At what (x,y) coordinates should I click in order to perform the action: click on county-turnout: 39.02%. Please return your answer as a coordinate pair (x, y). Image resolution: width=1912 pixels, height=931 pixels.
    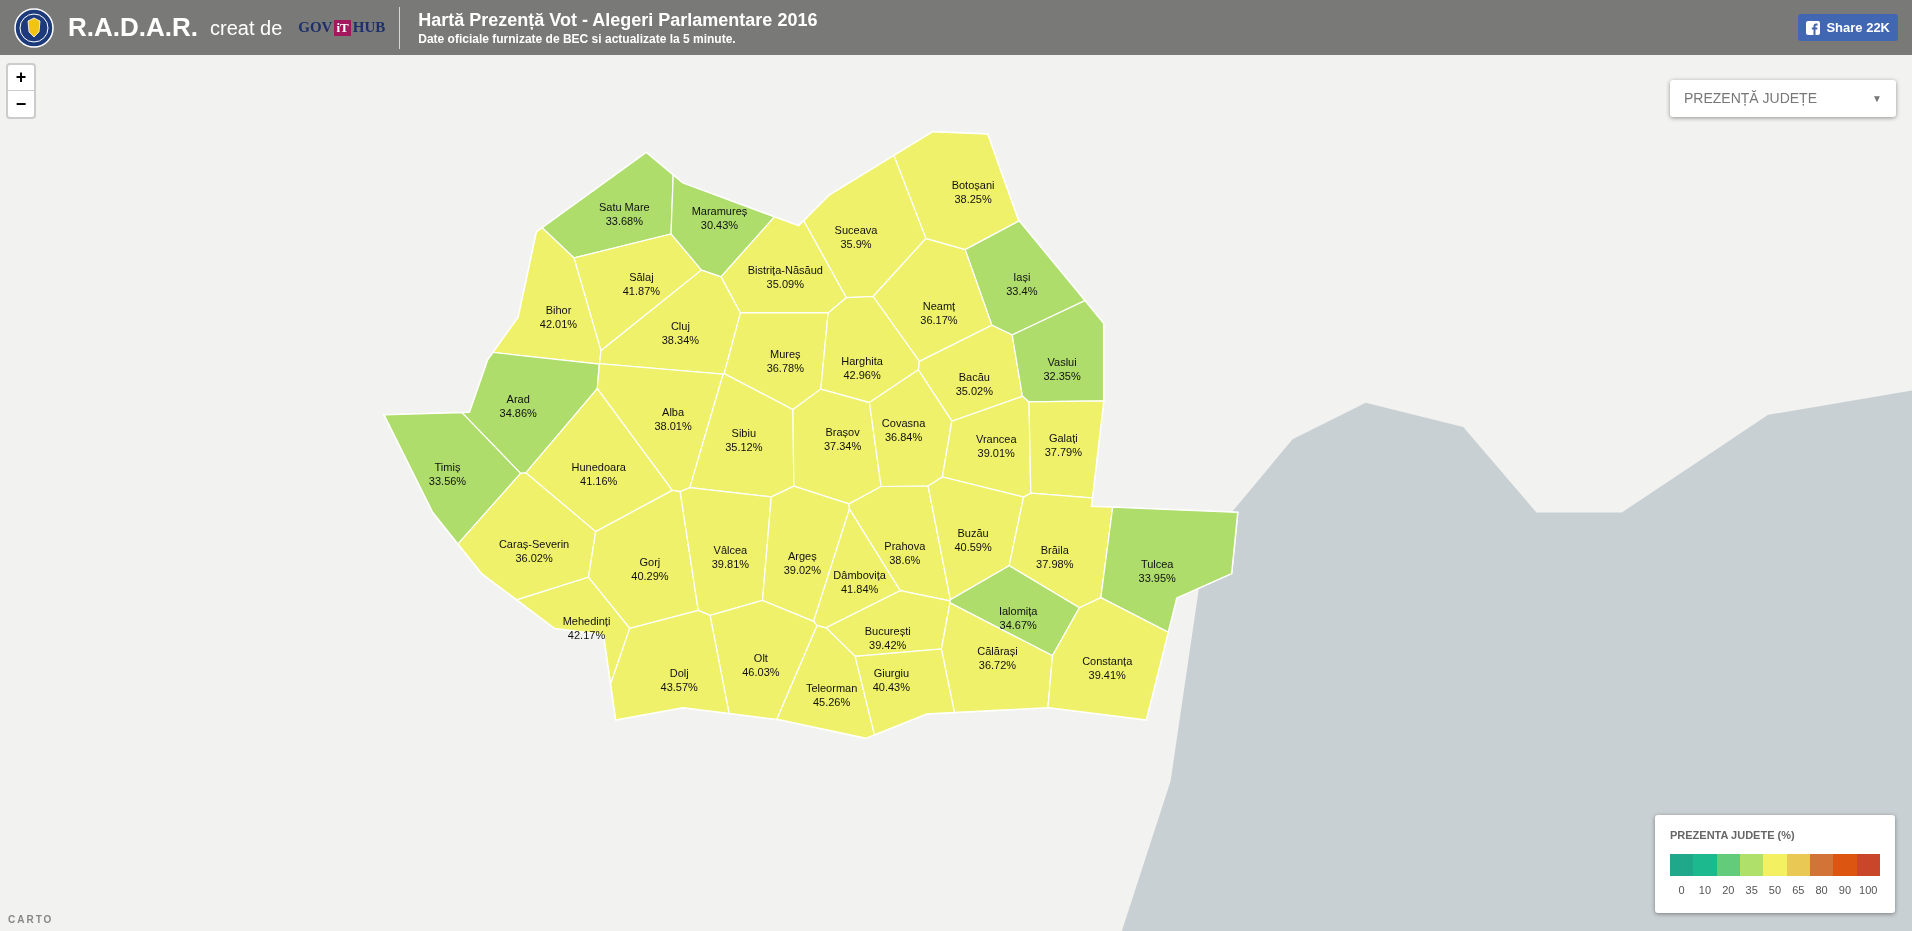
    Looking at the image, I should click on (802, 570).